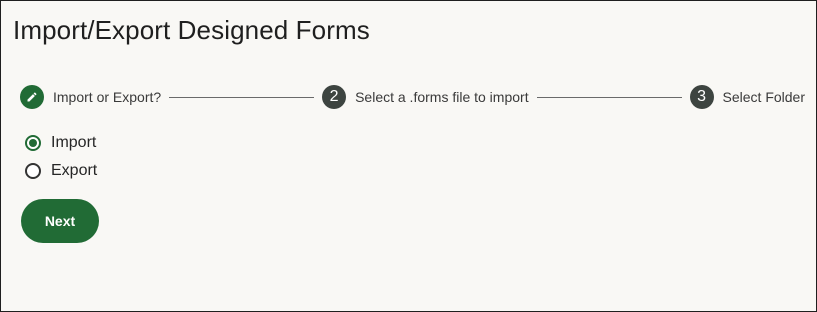 This screenshot has width=817, height=312. What do you see at coordinates (701, 97) in the screenshot?
I see `step-number-badge: 3` at bounding box center [701, 97].